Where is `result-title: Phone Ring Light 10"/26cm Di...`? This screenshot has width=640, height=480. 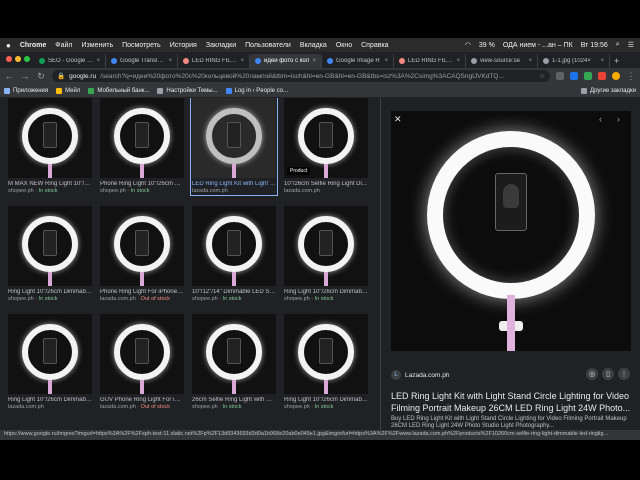 result-title: Phone Ring Light 10"/26cm Di... is located at coordinates (142, 184).